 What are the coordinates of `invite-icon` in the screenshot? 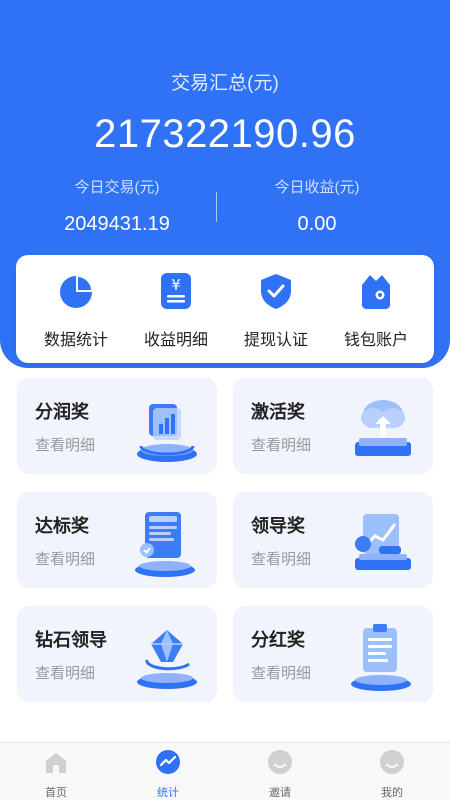 It's located at (280, 762).